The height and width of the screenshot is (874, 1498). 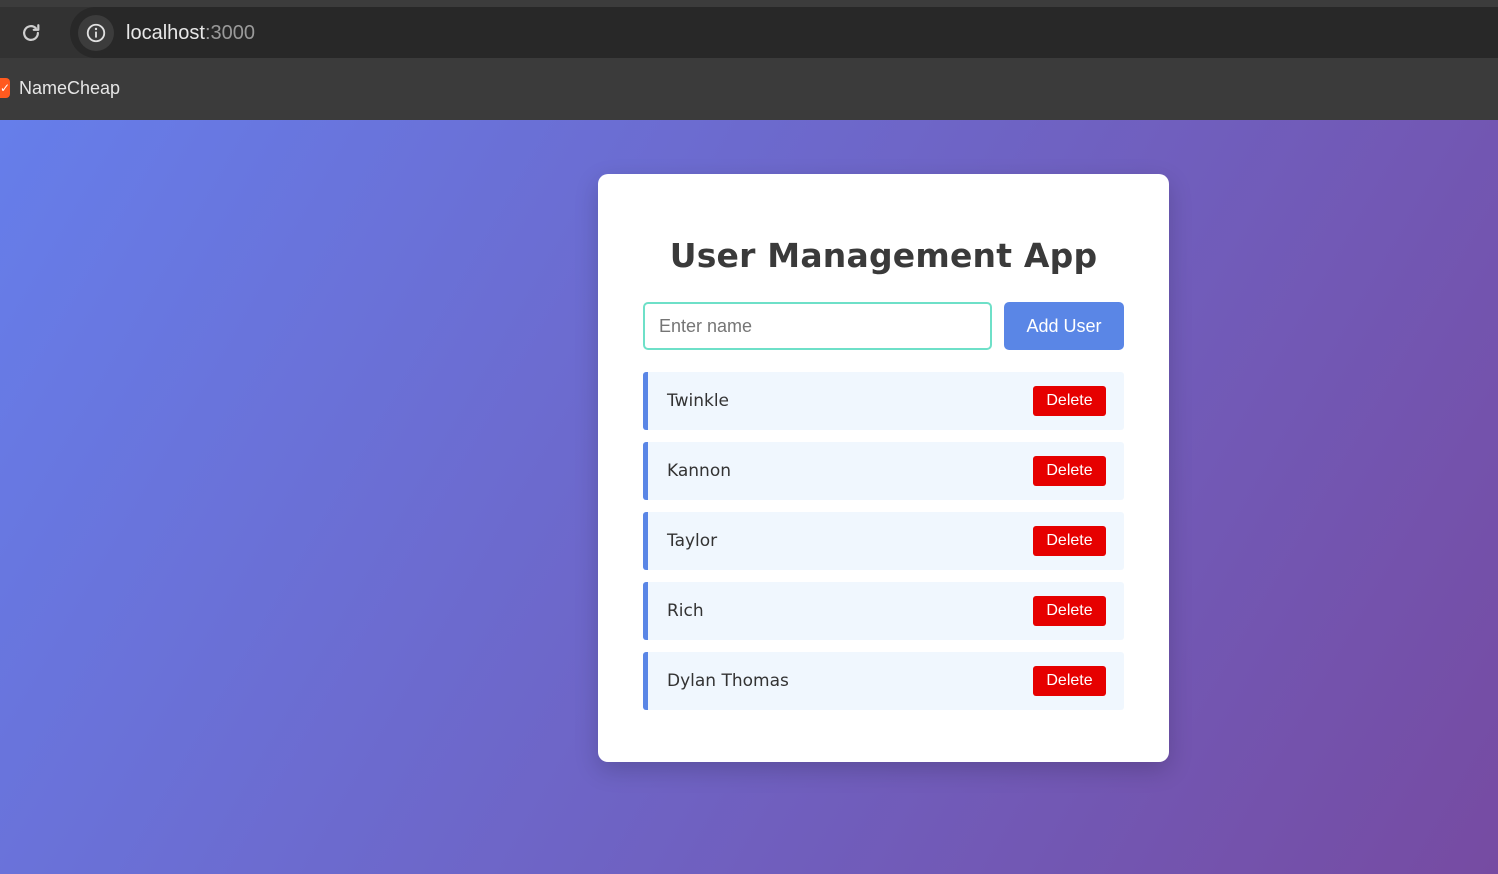 I want to click on user-name: Rich, so click(x=685, y=611).